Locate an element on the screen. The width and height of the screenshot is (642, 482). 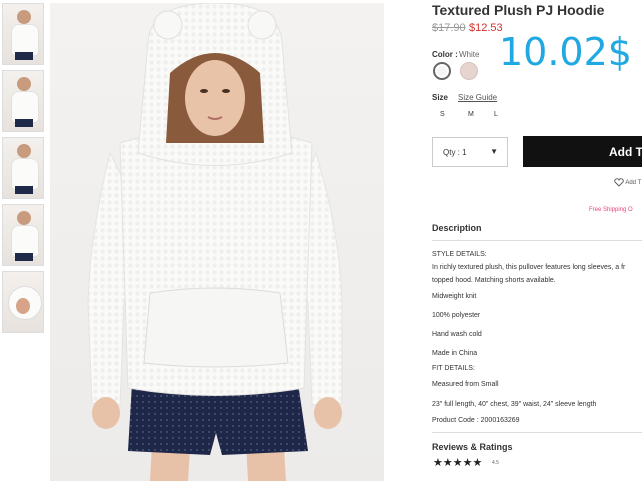
dropdown-arrow-icon: ▼ is located at coordinates (494, 151).